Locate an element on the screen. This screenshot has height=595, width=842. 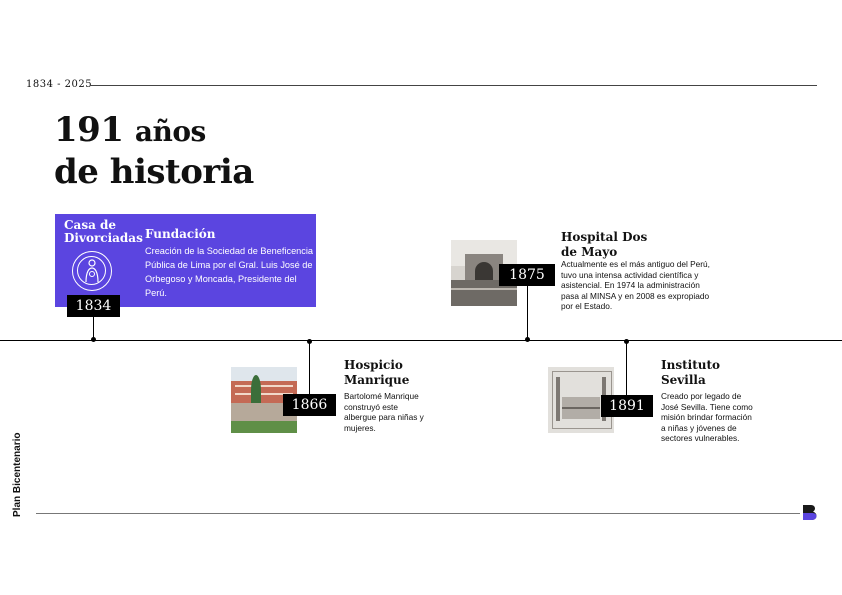
year-badge-1891: 1891 is located at coordinates (627, 406).